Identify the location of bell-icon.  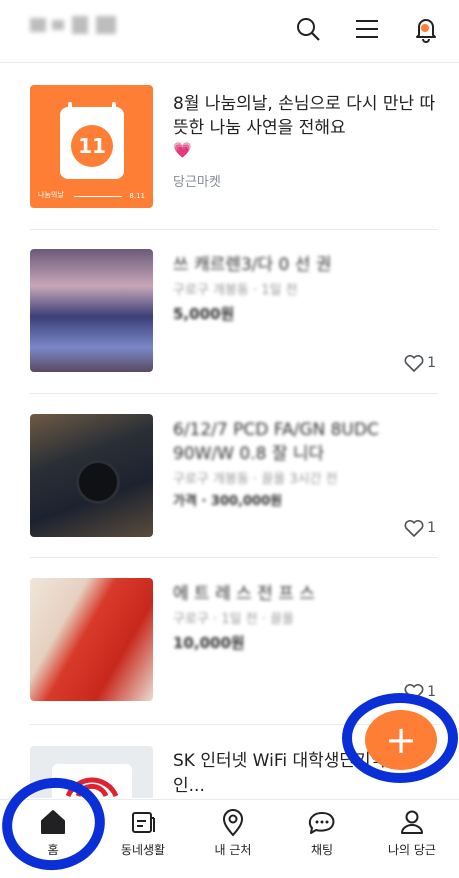
(426, 29).